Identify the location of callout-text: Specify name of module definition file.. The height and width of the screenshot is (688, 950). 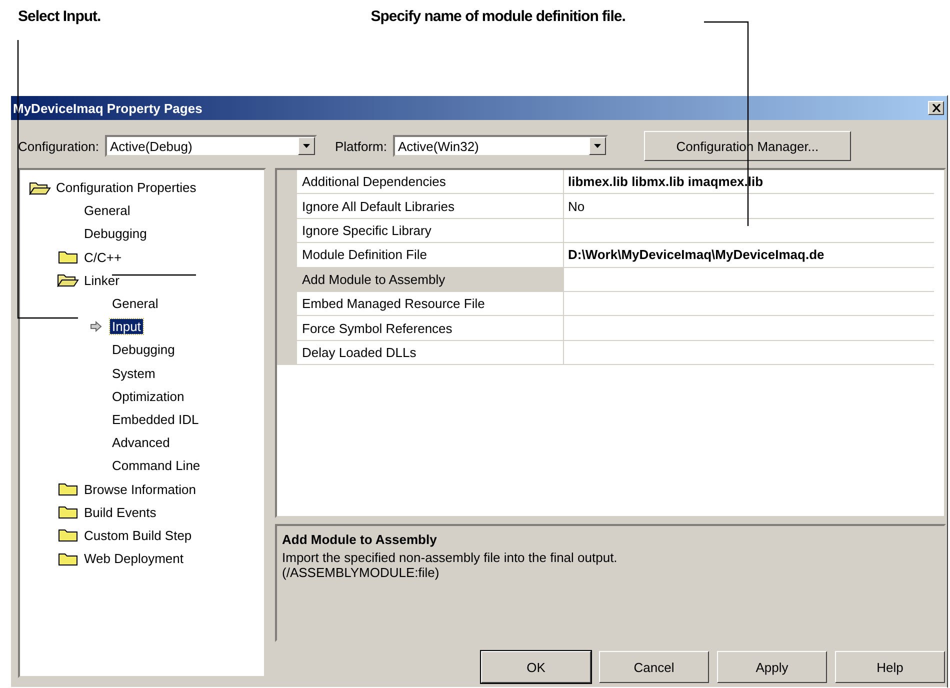
(498, 16).